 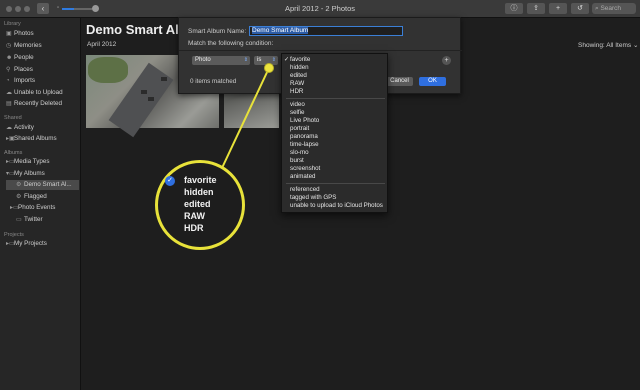 I want to click on callout-magnifier: ✓ favorite hidden edited RAW HDR, so click(x=200, y=205).